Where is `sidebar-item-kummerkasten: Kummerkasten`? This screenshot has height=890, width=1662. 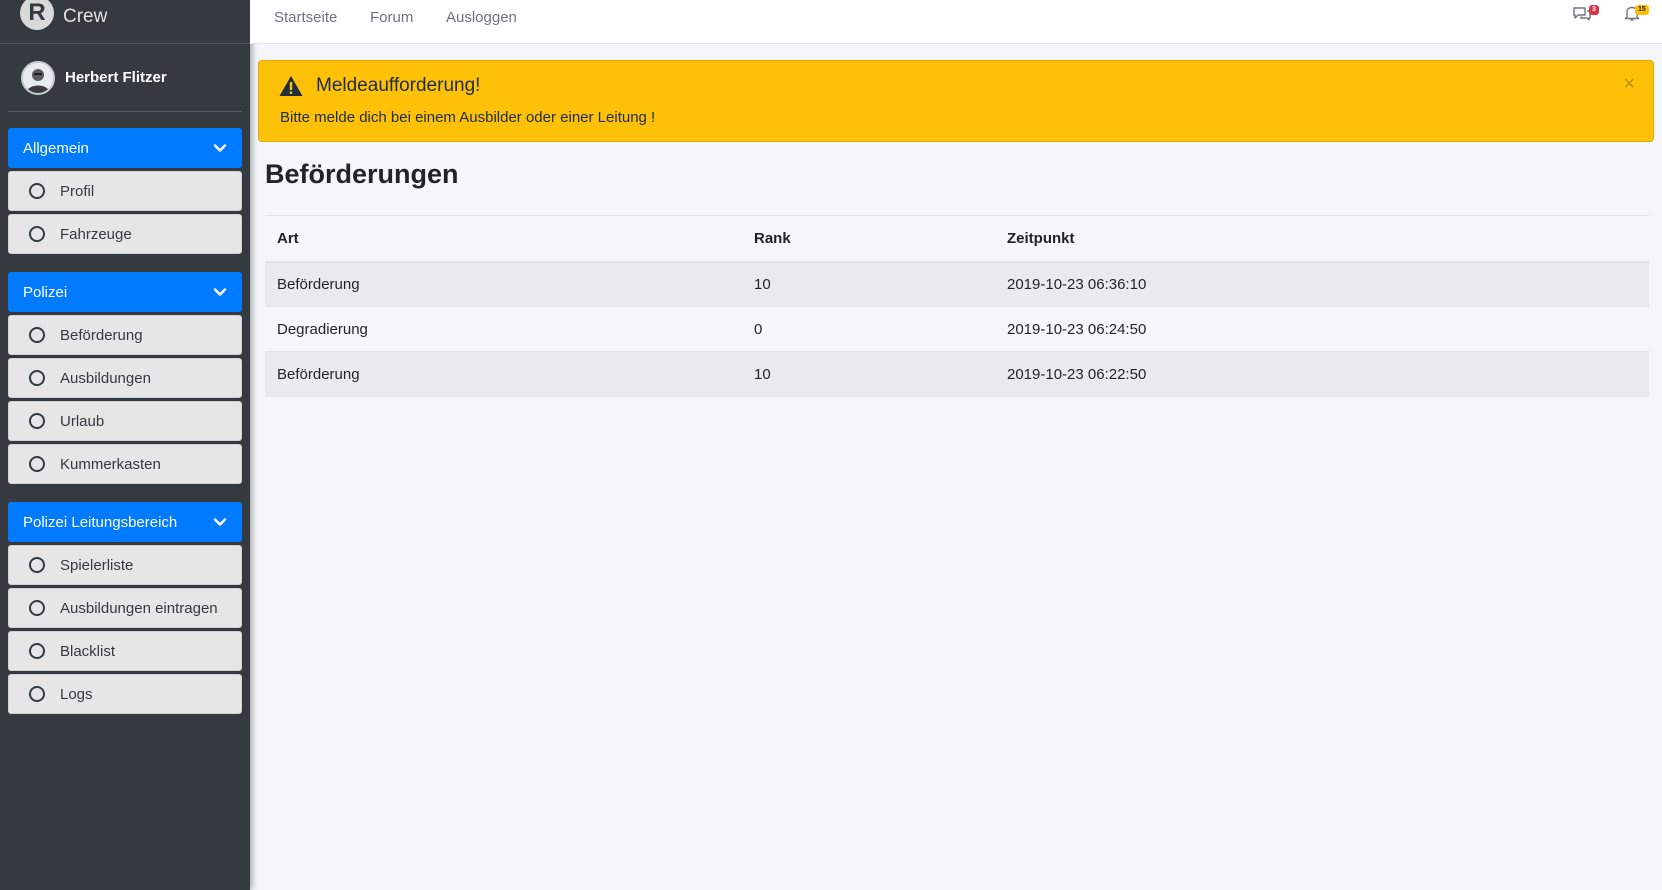 sidebar-item-kummerkasten: Kummerkasten is located at coordinates (125, 464).